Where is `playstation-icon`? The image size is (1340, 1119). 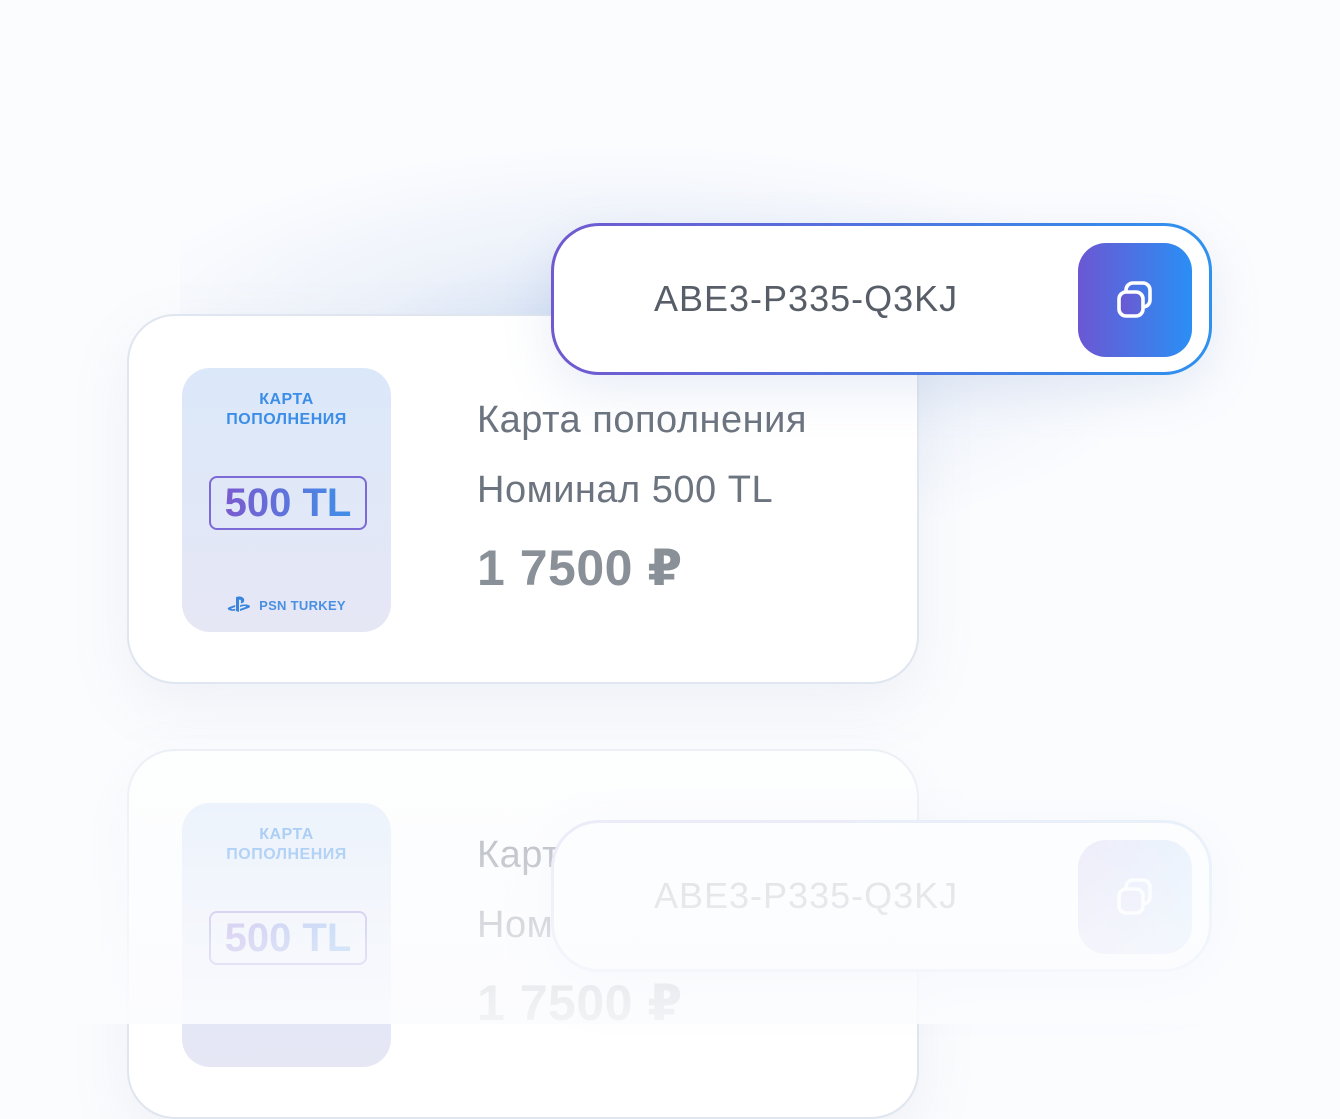 playstation-icon is located at coordinates (239, 604).